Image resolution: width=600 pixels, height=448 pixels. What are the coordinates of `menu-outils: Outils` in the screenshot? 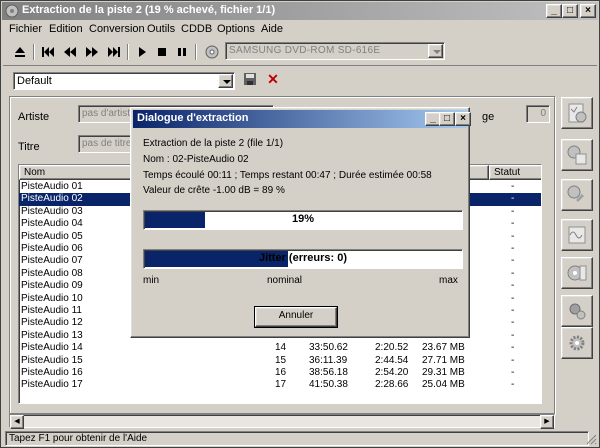 It's located at (161, 29).